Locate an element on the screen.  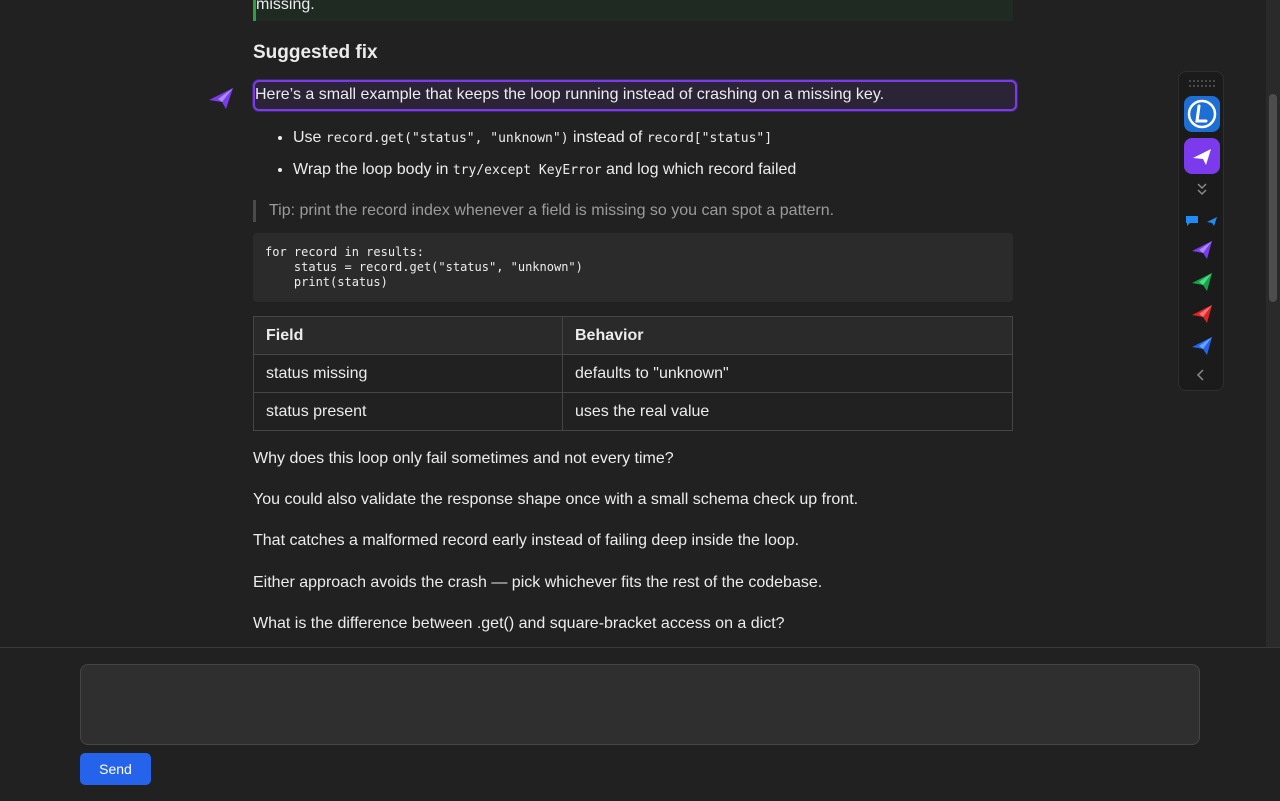
extension-logo-icon is located at coordinates (1202, 114).